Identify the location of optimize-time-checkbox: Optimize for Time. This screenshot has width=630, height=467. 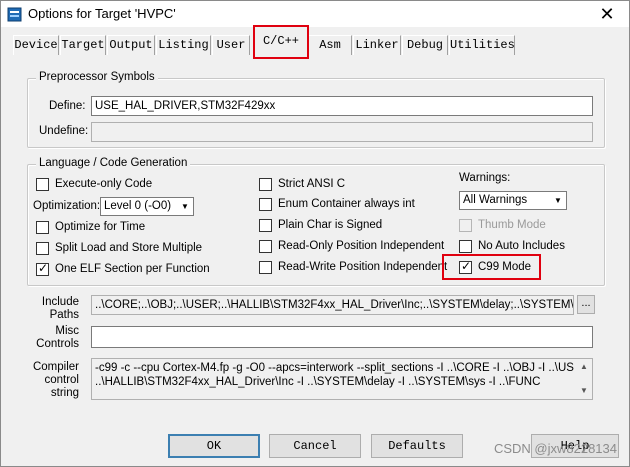
(90, 227).